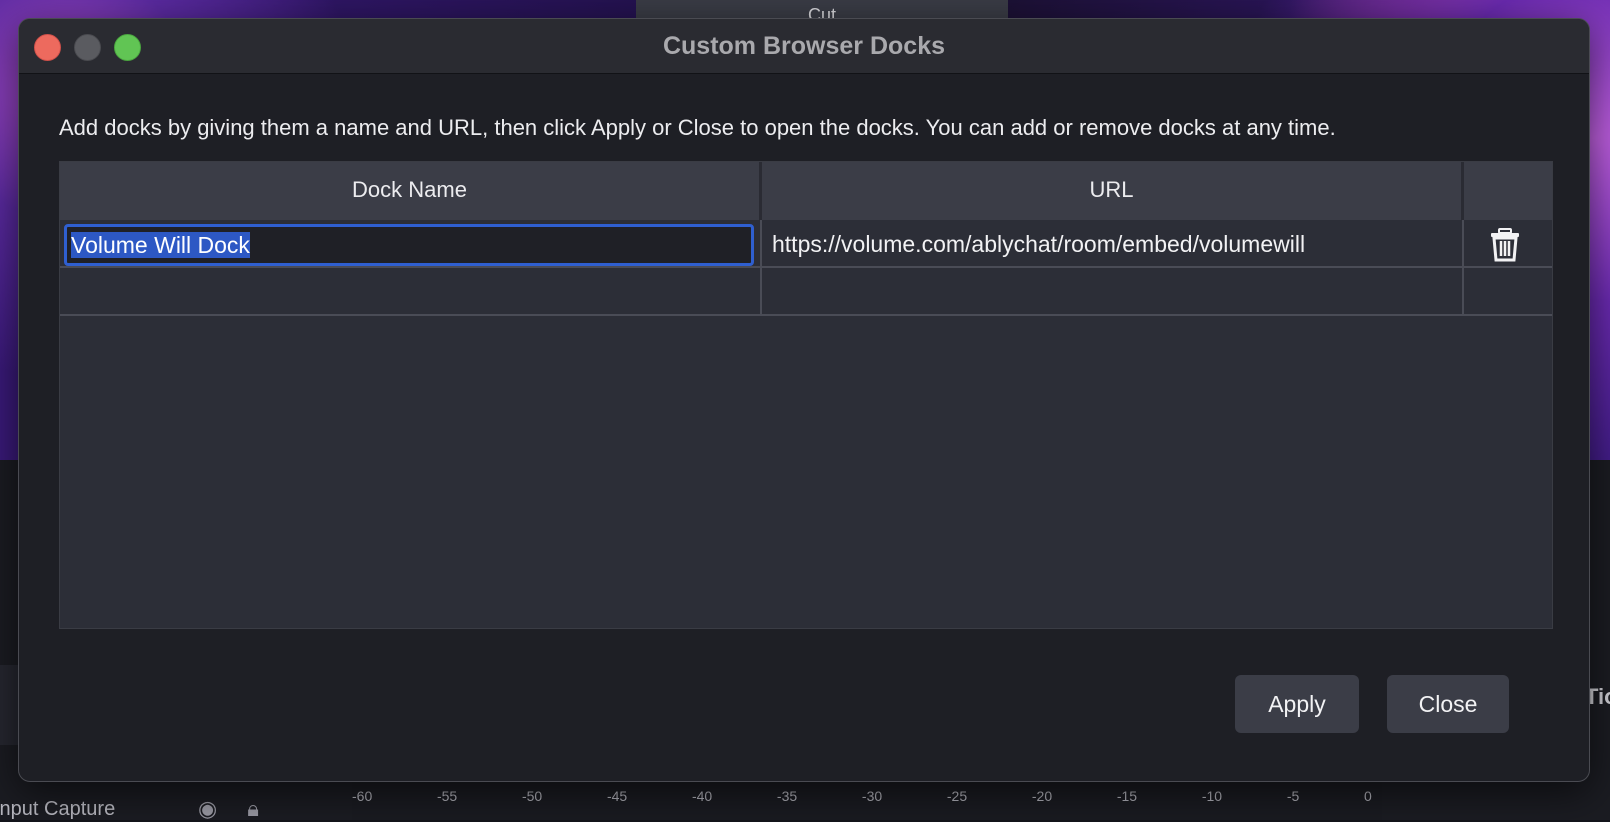 Image resolution: width=1610 pixels, height=822 pixels. I want to click on background-transition-button: Cut, so click(822, 9).